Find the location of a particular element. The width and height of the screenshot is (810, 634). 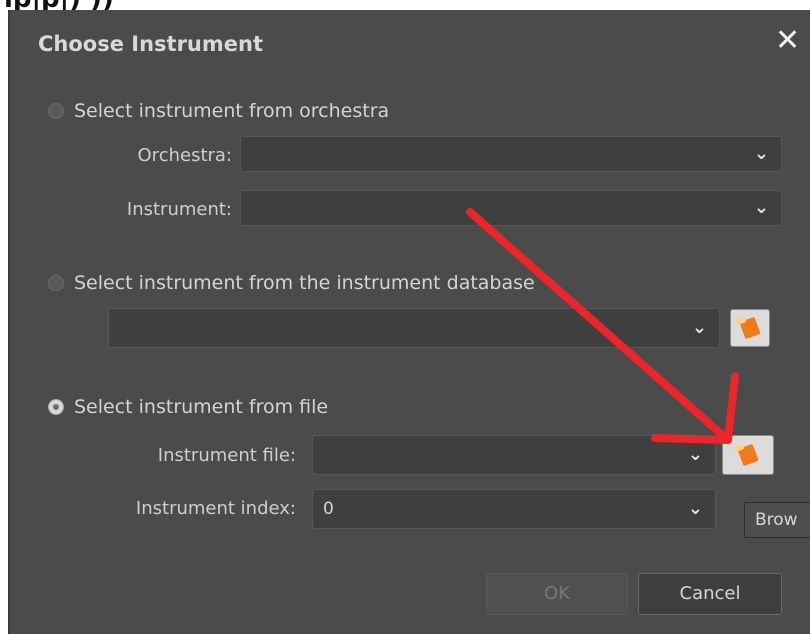

browse-tooltip: Brow is located at coordinates (777, 520).